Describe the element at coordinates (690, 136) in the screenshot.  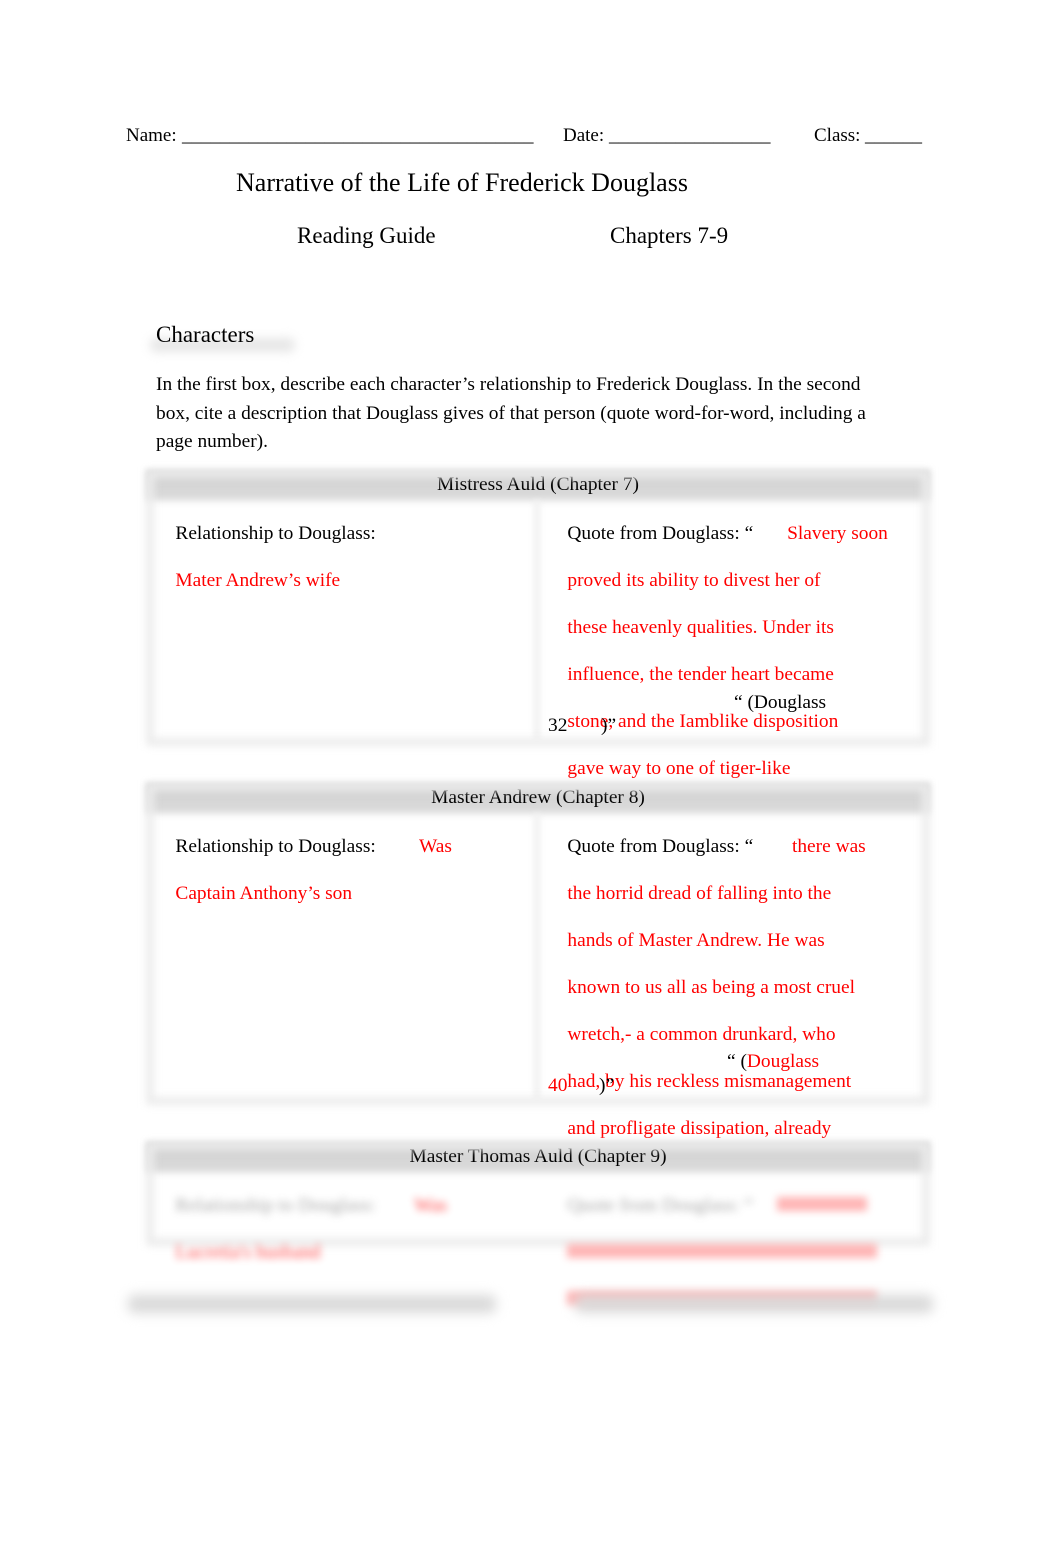
I see `date-field: _________________` at that location.